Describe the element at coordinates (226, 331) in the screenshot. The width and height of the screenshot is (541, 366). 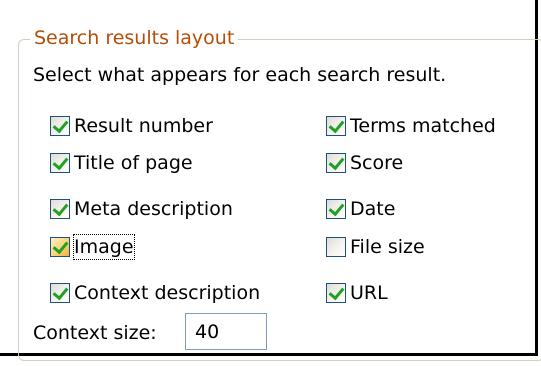
I see `context-size-input` at that location.